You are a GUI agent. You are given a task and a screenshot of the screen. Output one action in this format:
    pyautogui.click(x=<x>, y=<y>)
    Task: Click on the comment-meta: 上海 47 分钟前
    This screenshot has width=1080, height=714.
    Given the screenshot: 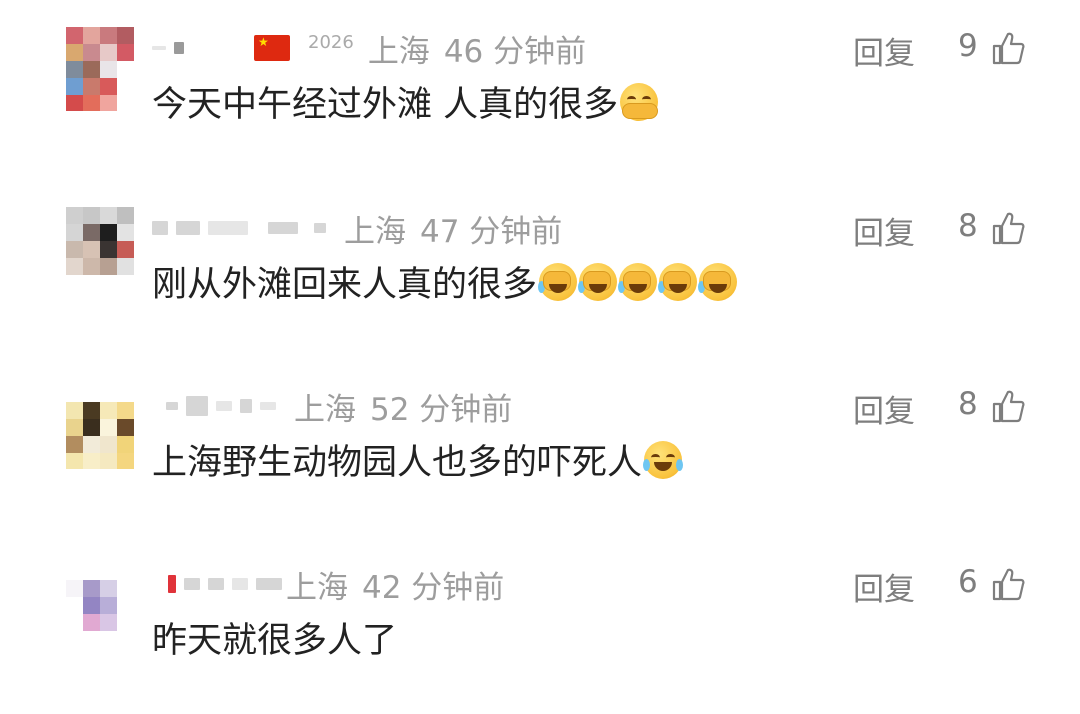 What is the action you would take?
    pyautogui.click(x=357, y=229)
    